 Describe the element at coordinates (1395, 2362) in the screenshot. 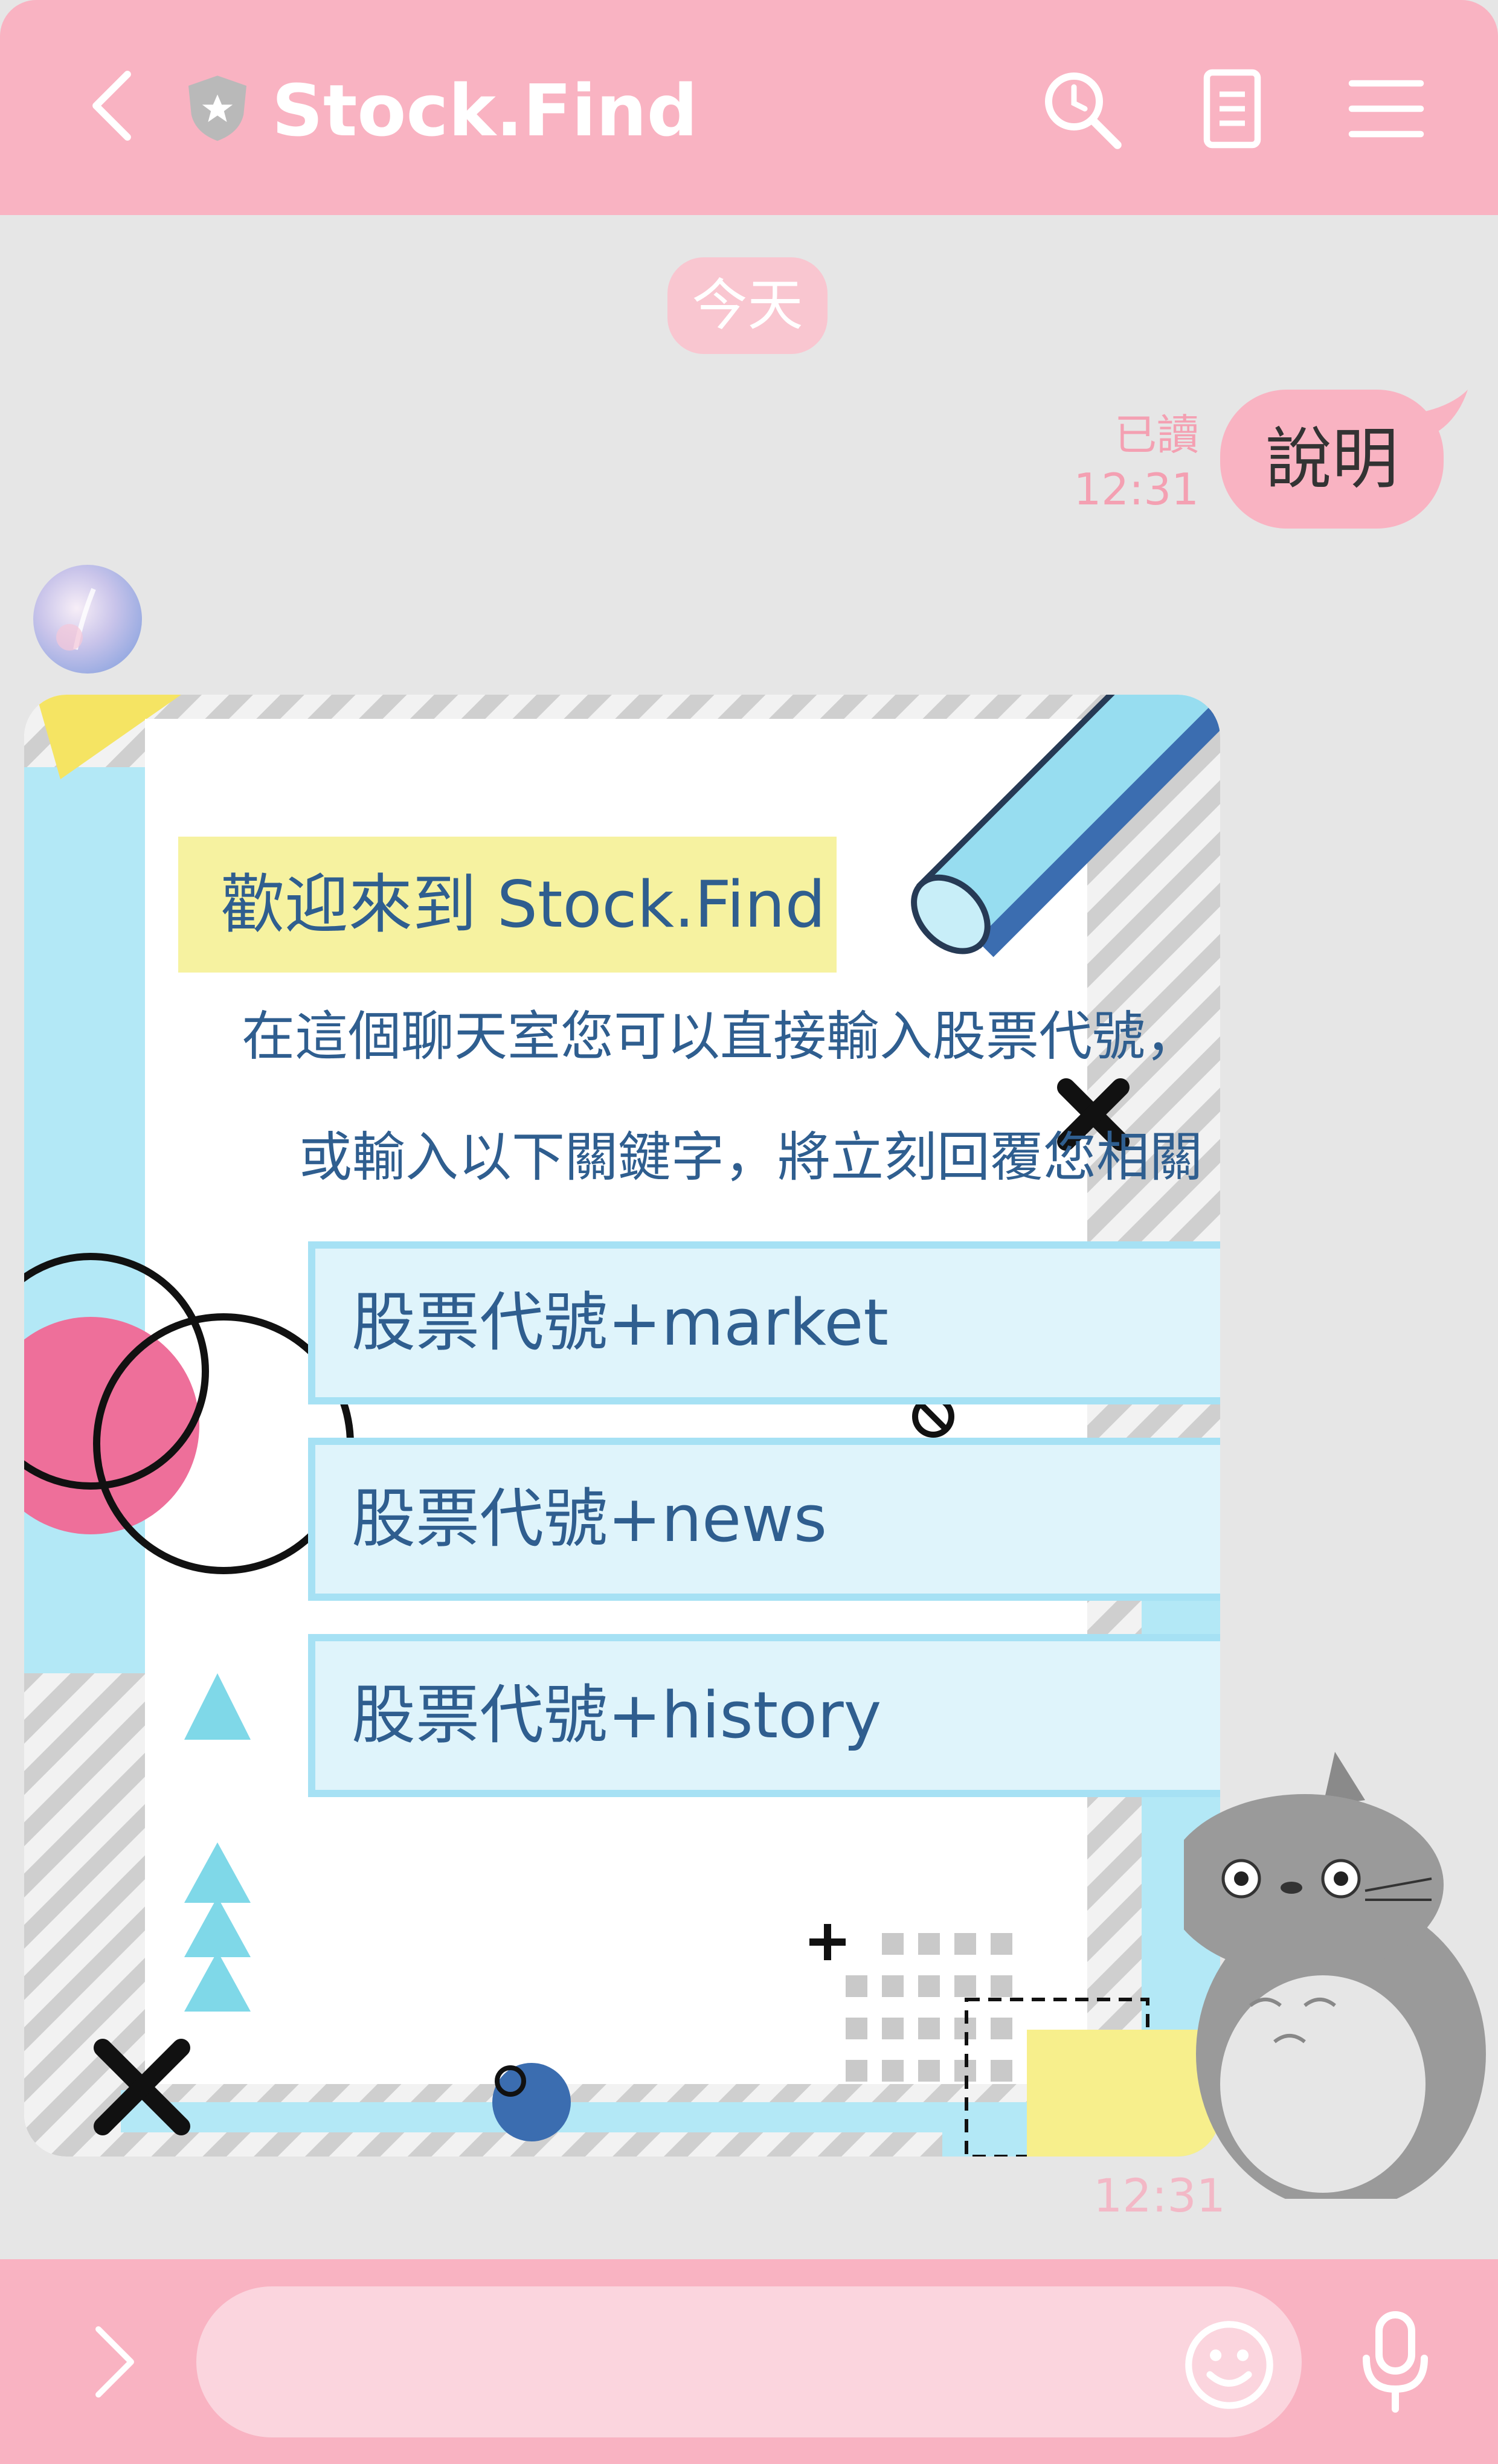

I see `microphone-icon` at that location.